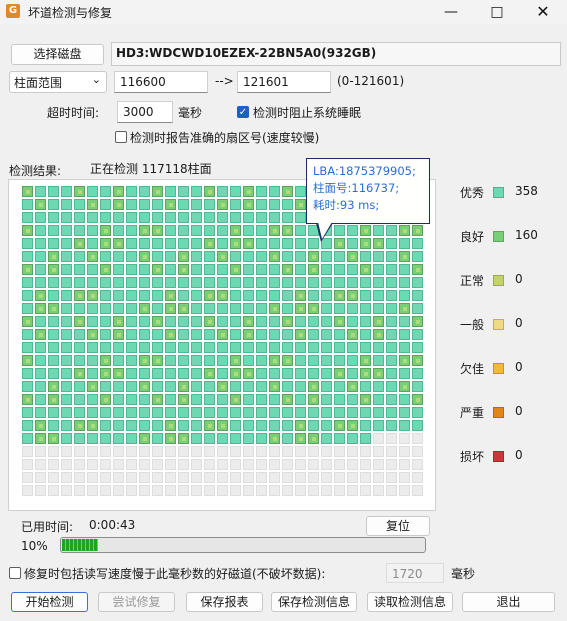 The width and height of the screenshot is (567, 621). I want to click on select-disk-button: 选择磁盘, so click(57, 54).